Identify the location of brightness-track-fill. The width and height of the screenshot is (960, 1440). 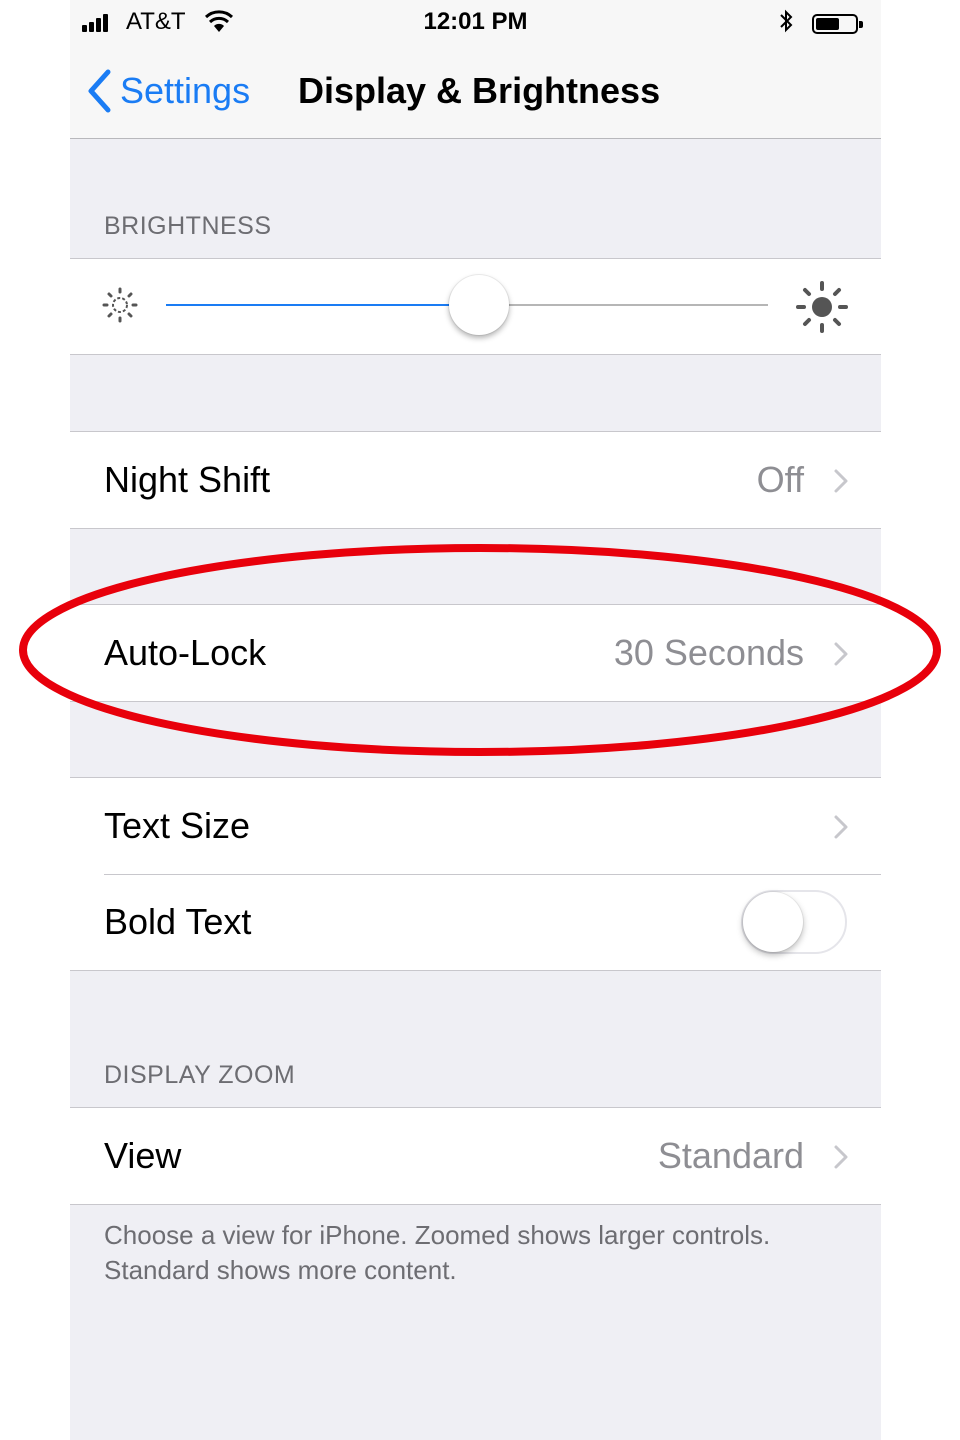
(323, 305).